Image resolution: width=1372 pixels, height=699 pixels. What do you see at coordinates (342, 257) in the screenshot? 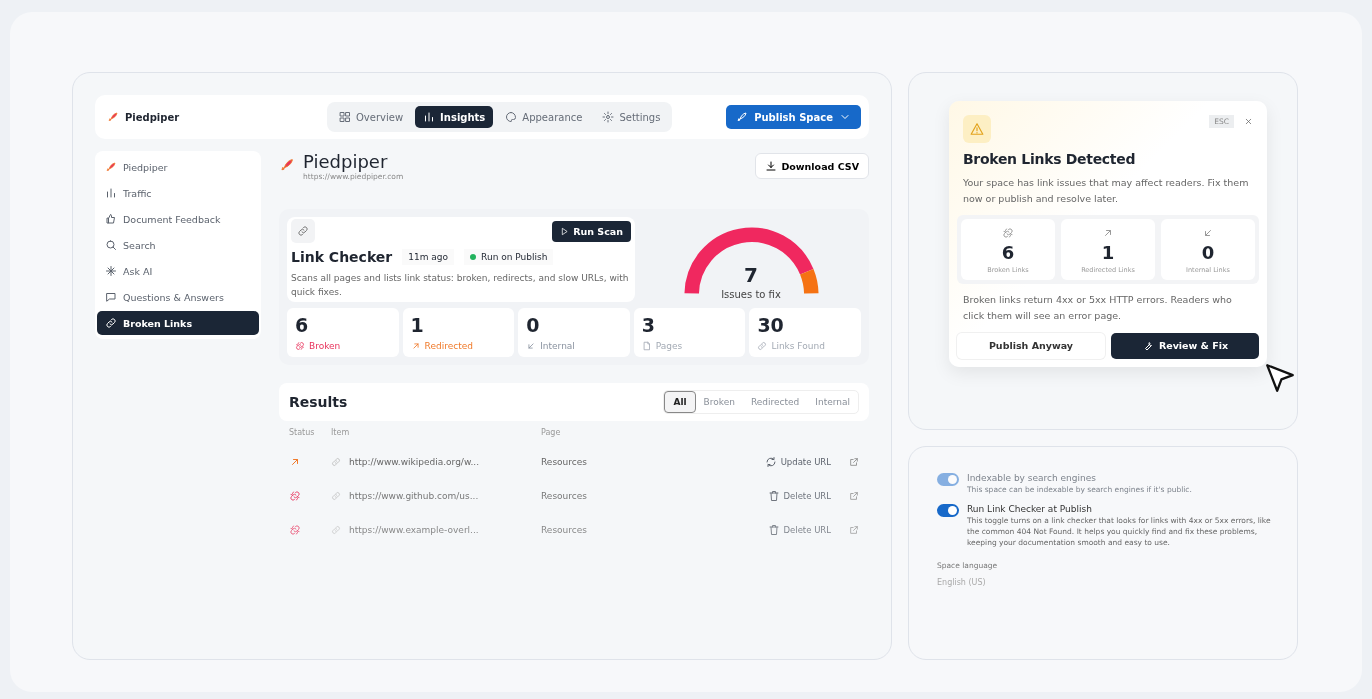
I see `link-checker-title: Link Checker` at bounding box center [342, 257].